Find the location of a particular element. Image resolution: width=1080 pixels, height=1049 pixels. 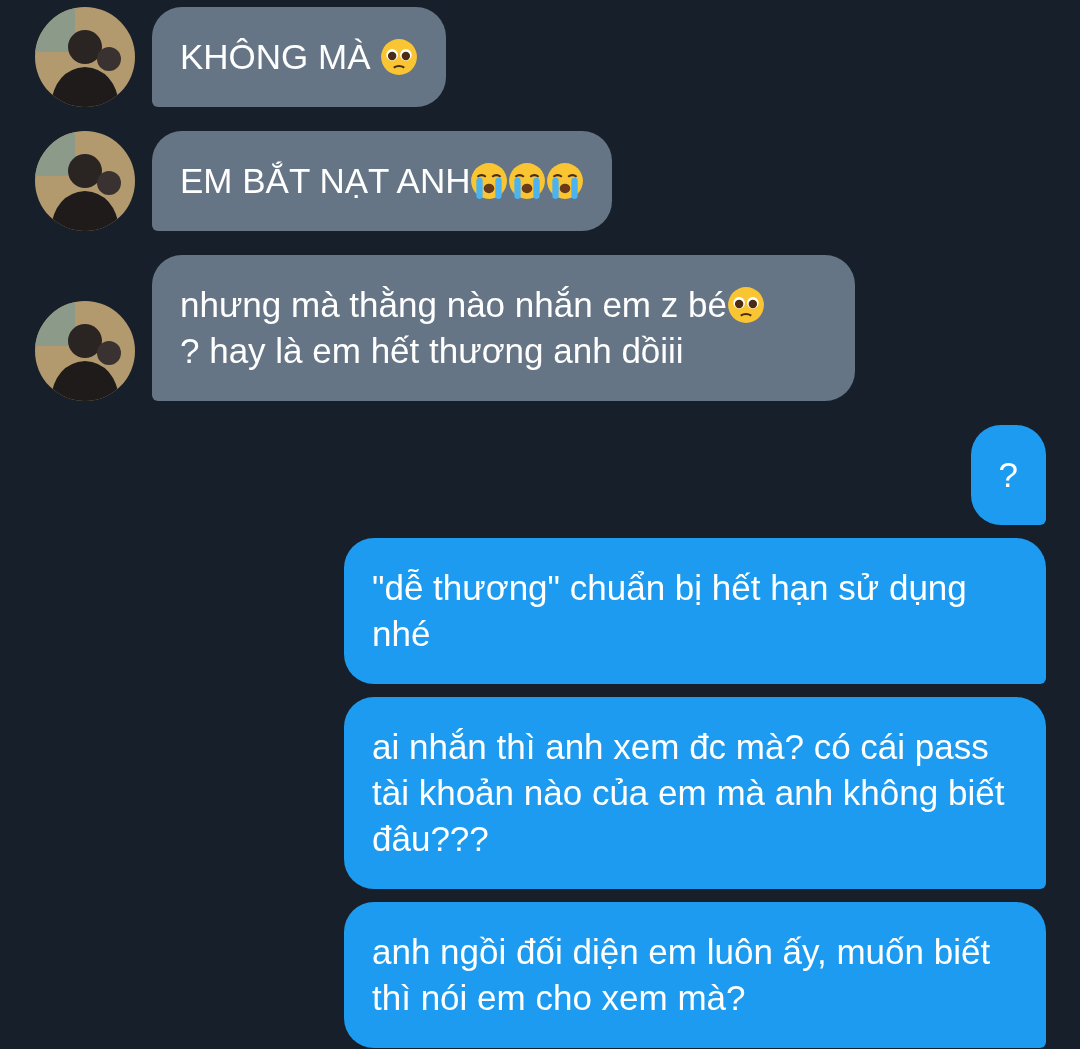

message-text: KHÔNG MÀ is located at coordinates (276, 56).